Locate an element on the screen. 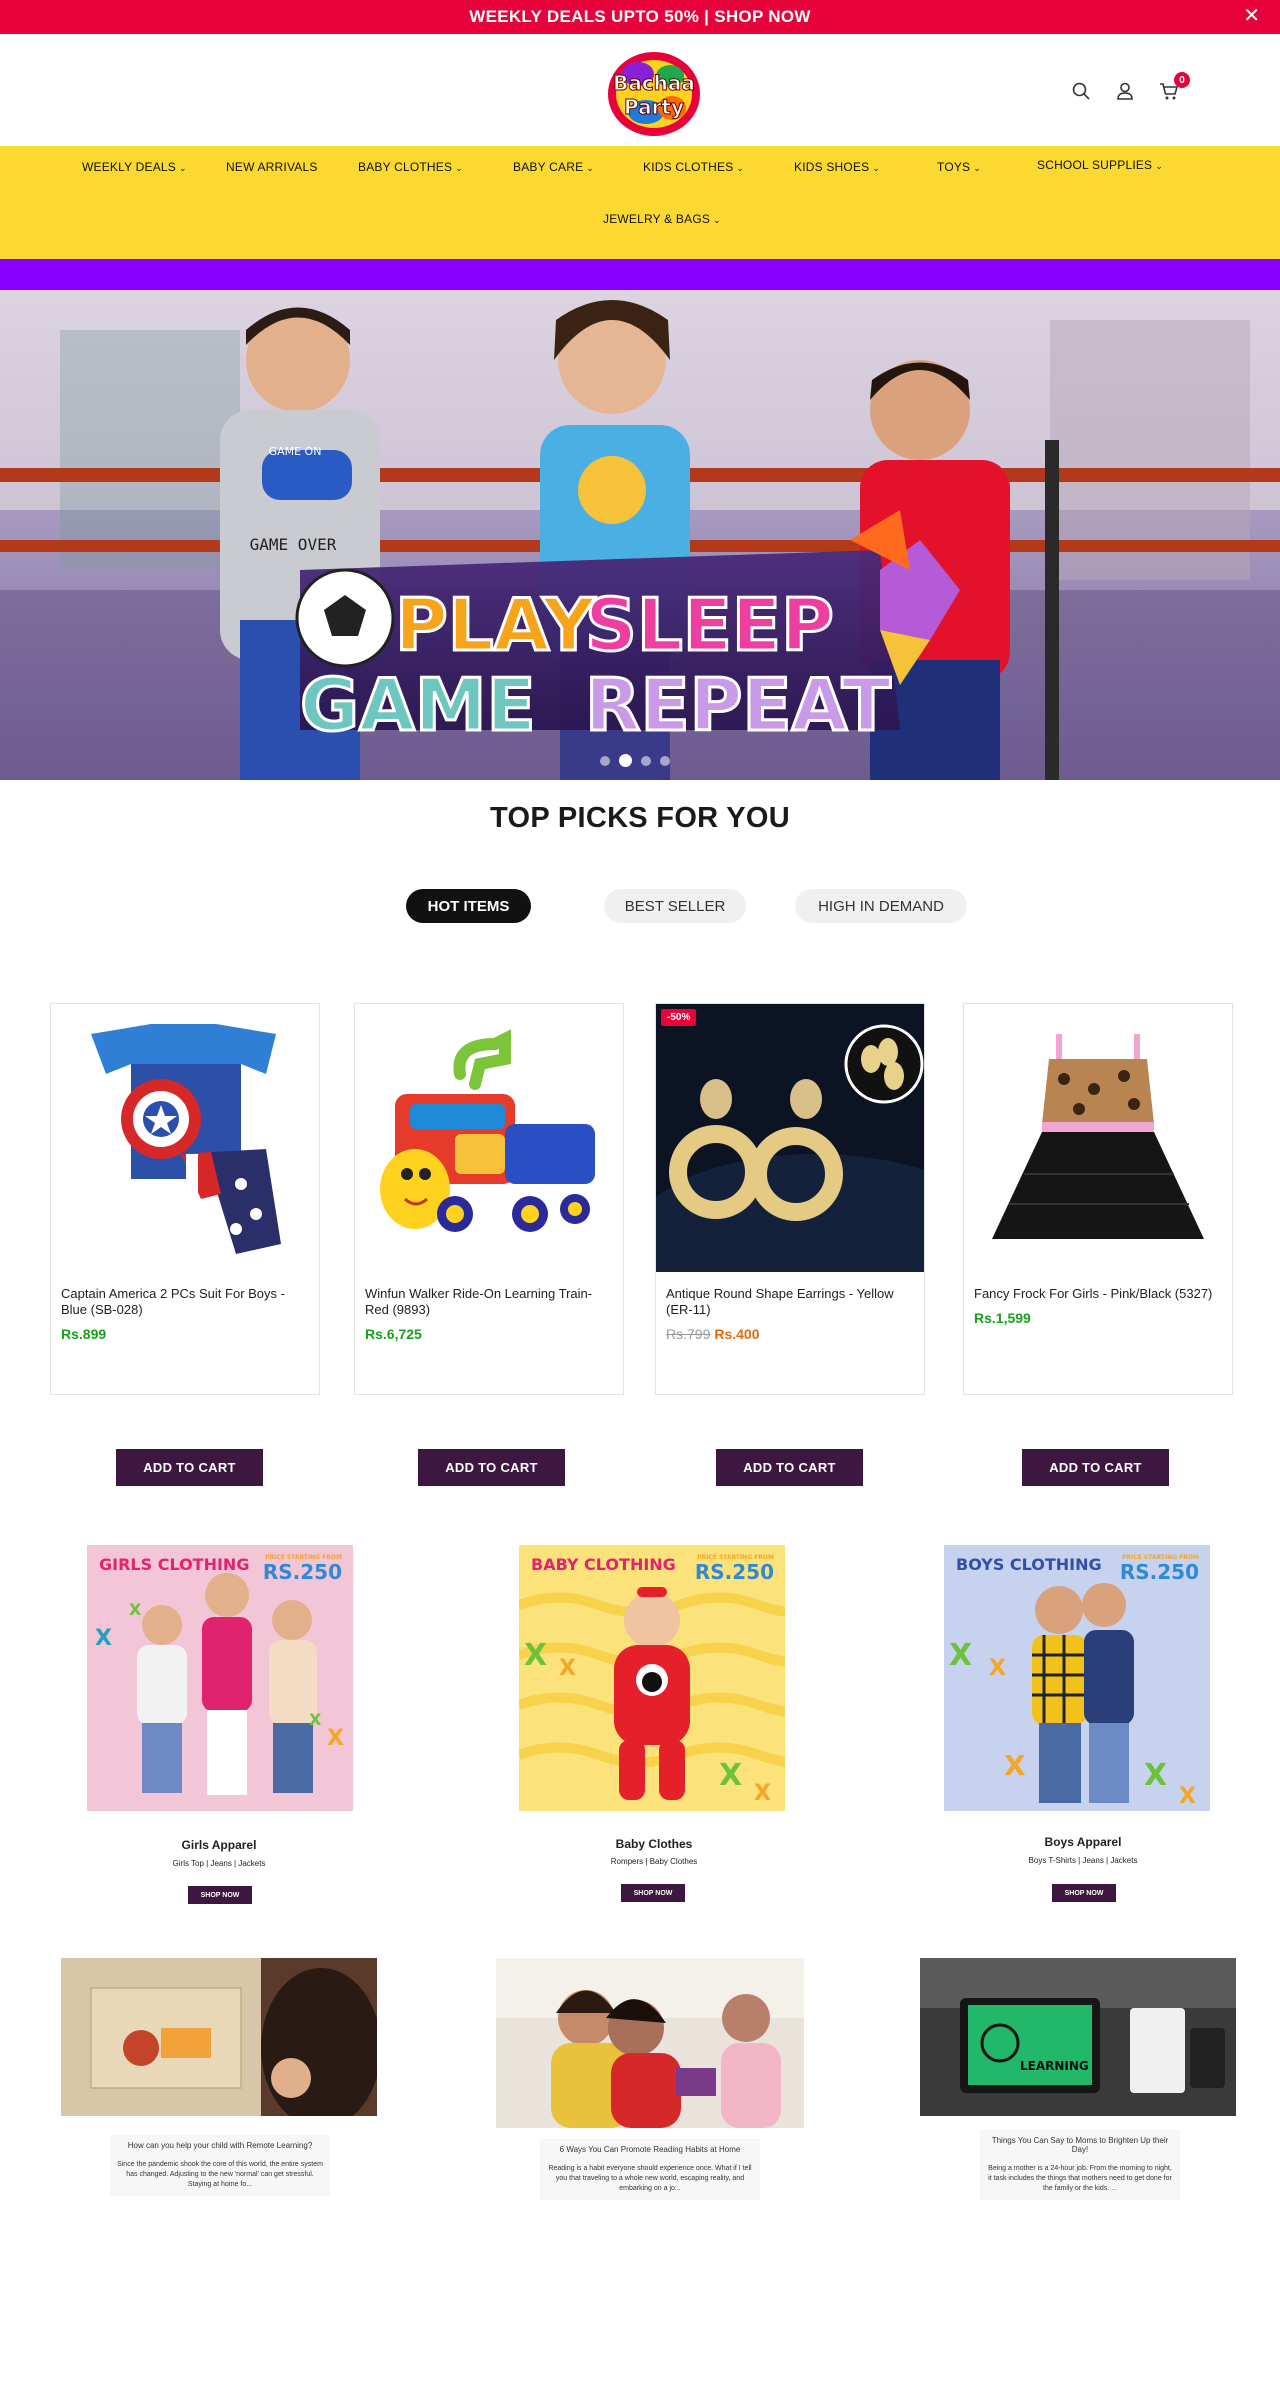 The image size is (1280, 2394). cart-icon: 0 is located at coordinates (1174, 87).